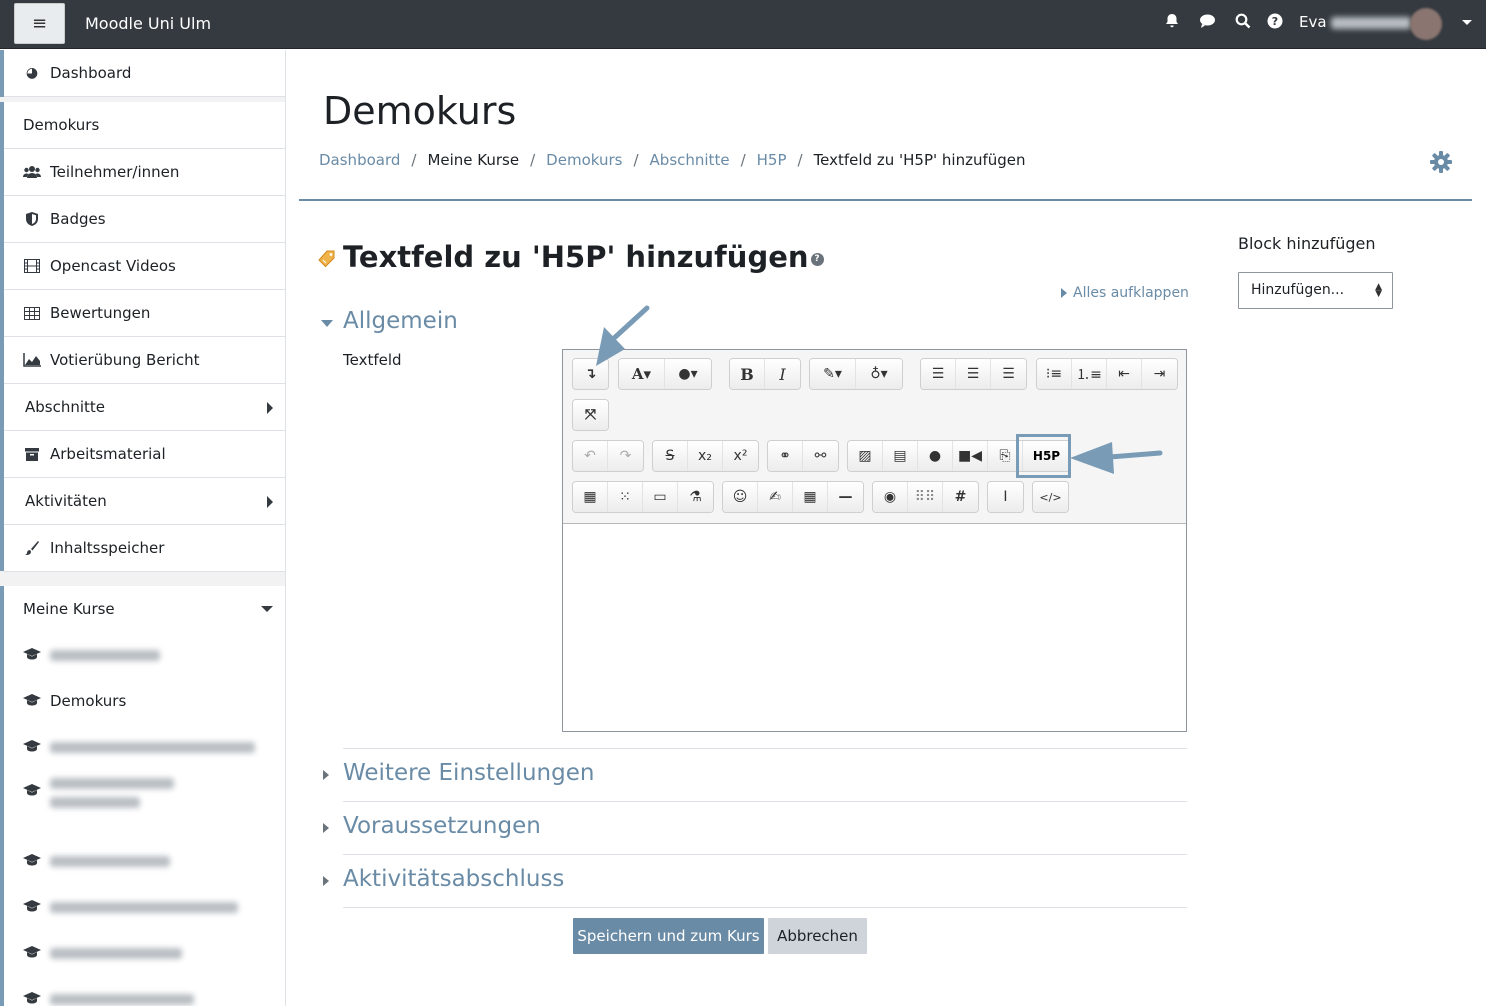 The image size is (1486, 1006). What do you see at coordinates (590, 456) in the screenshot?
I see `undo-button: ↶` at bounding box center [590, 456].